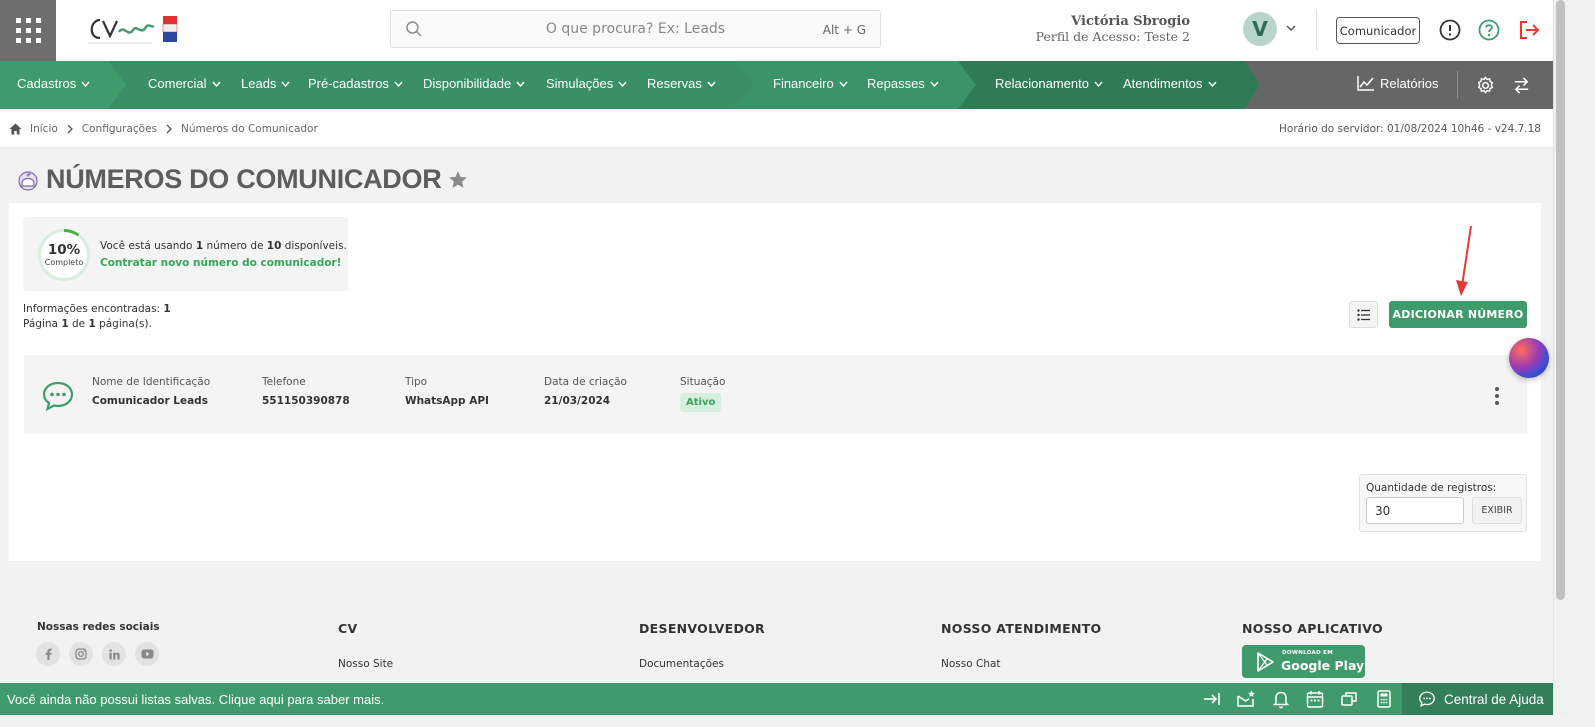 Image resolution: width=1595 pixels, height=727 pixels. What do you see at coordinates (701, 402) in the screenshot?
I see `status-badge: Ativo` at bounding box center [701, 402].